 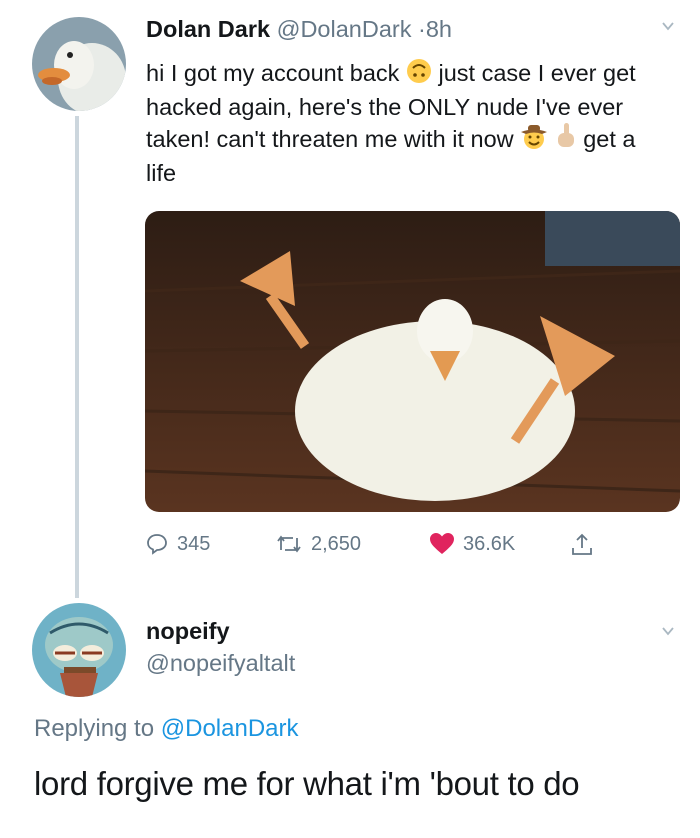 What do you see at coordinates (289, 544) in the screenshot?
I see `retweet-icon` at bounding box center [289, 544].